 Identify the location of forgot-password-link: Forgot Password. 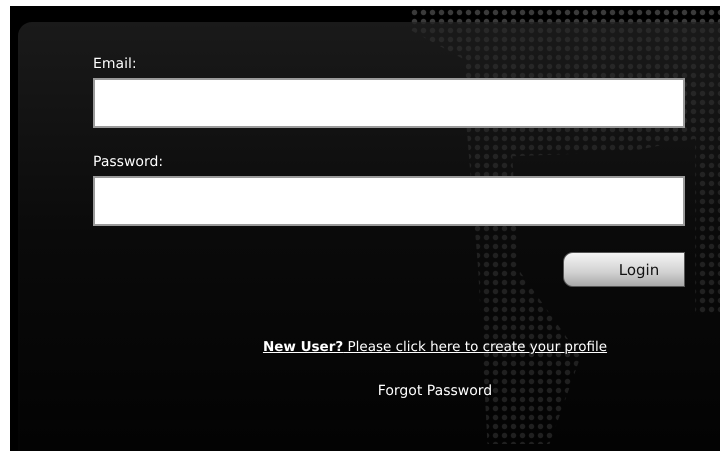
(435, 391).